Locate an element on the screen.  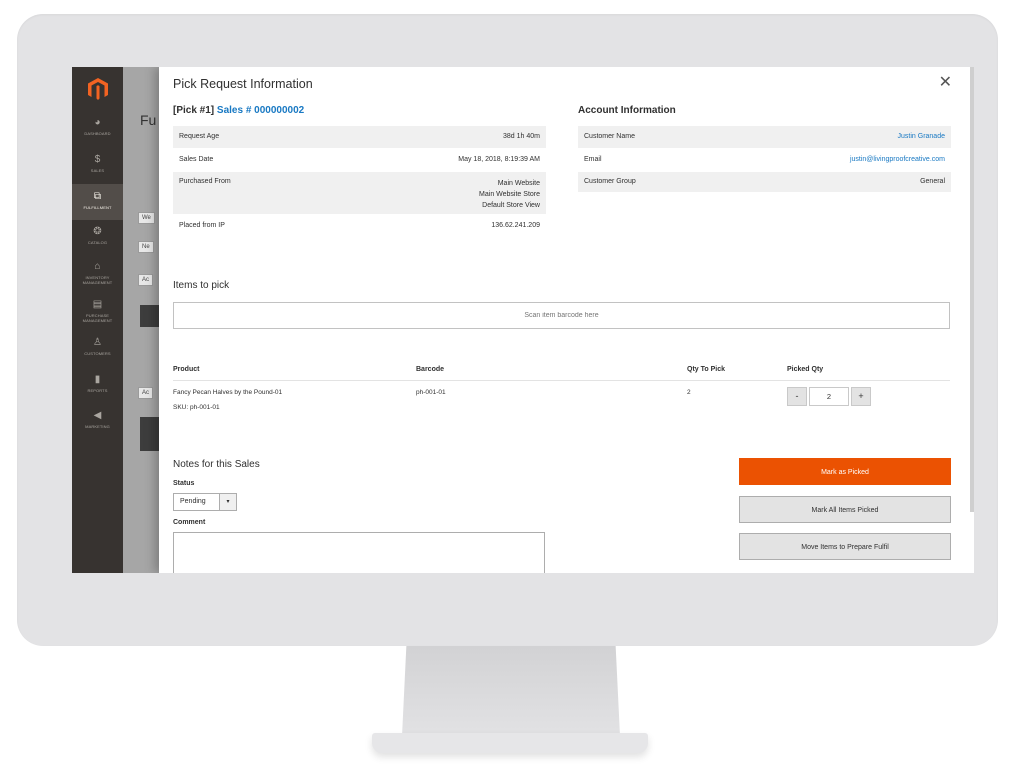
sidebar-item-catalog: ❂ Catalog is located at coordinates (97, 237).